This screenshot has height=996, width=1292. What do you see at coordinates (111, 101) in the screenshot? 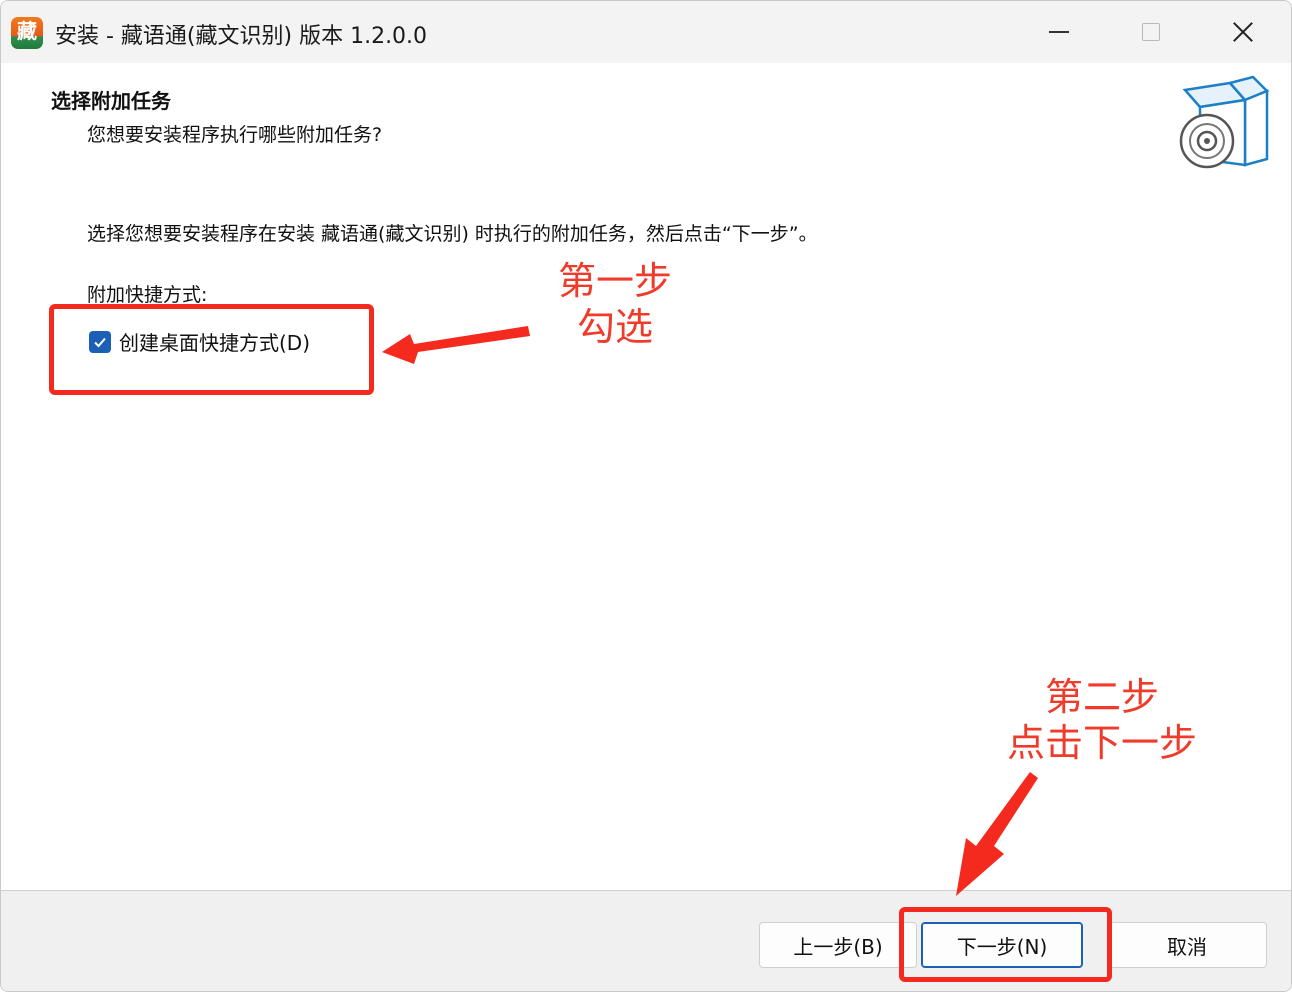
I see `page-title: 选择附加任务` at bounding box center [111, 101].